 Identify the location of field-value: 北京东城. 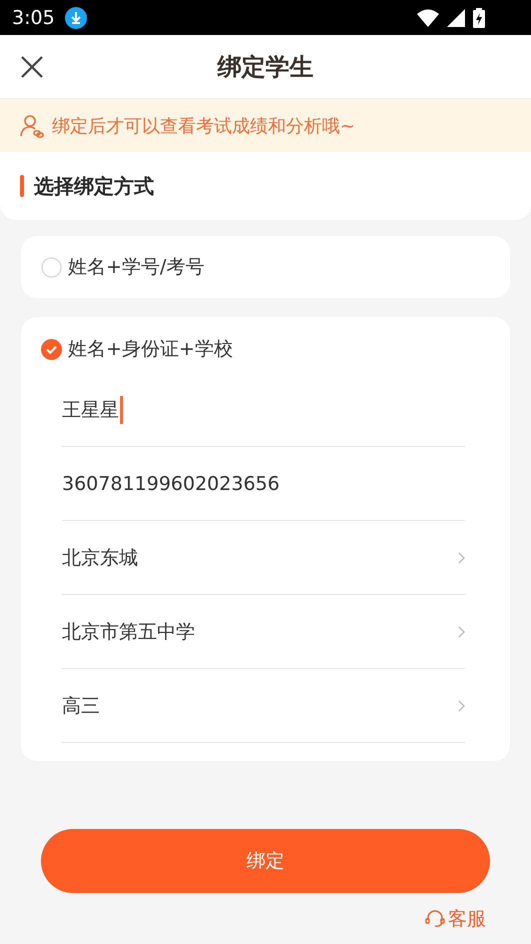
(100, 558).